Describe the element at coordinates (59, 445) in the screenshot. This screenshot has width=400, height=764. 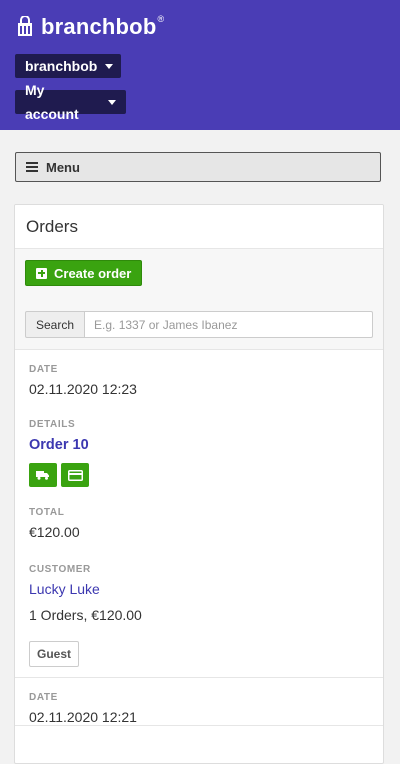
I see `order-link: Order 10` at that location.